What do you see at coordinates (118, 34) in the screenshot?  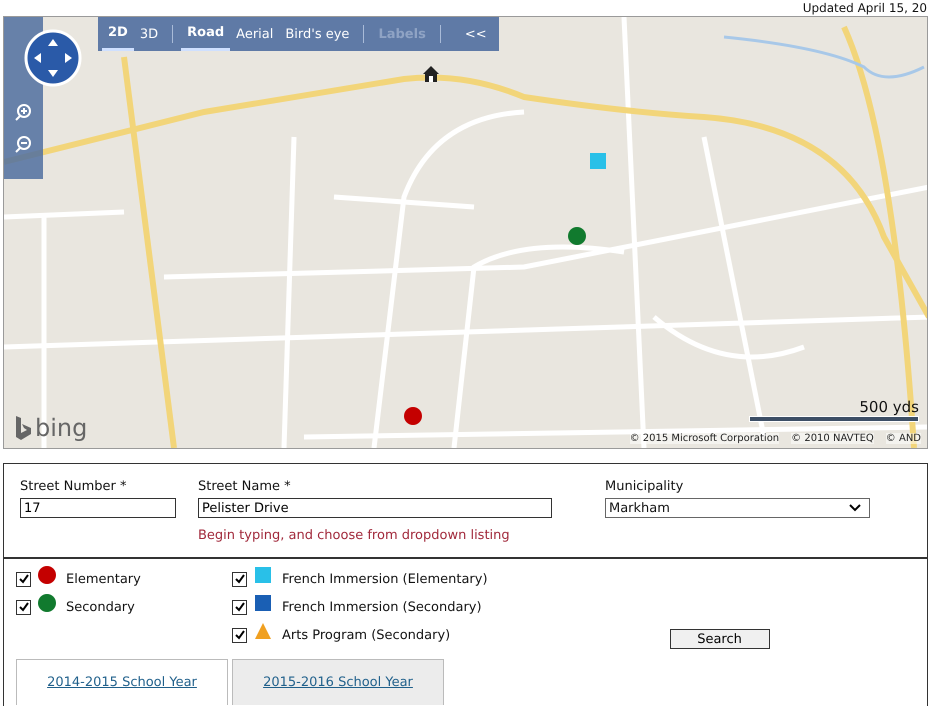 I see `map-view-tab: 2D` at bounding box center [118, 34].